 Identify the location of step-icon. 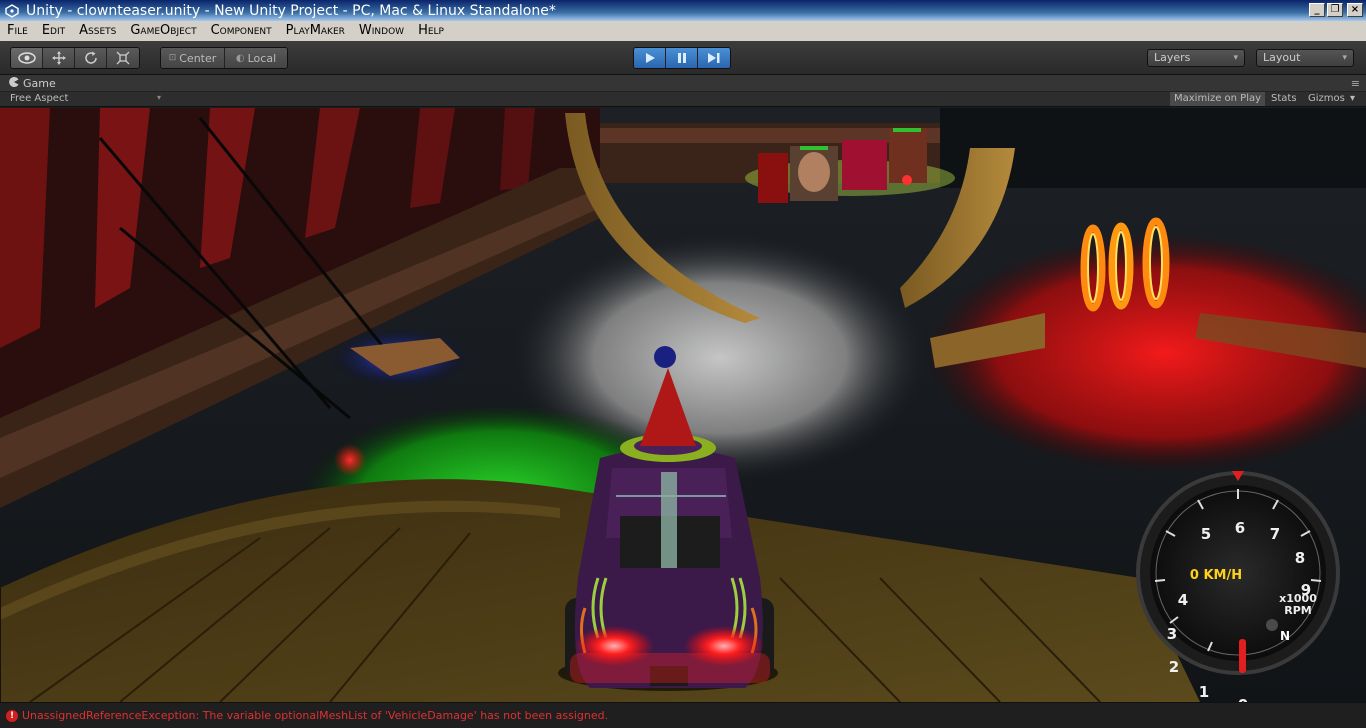
(714, 58).